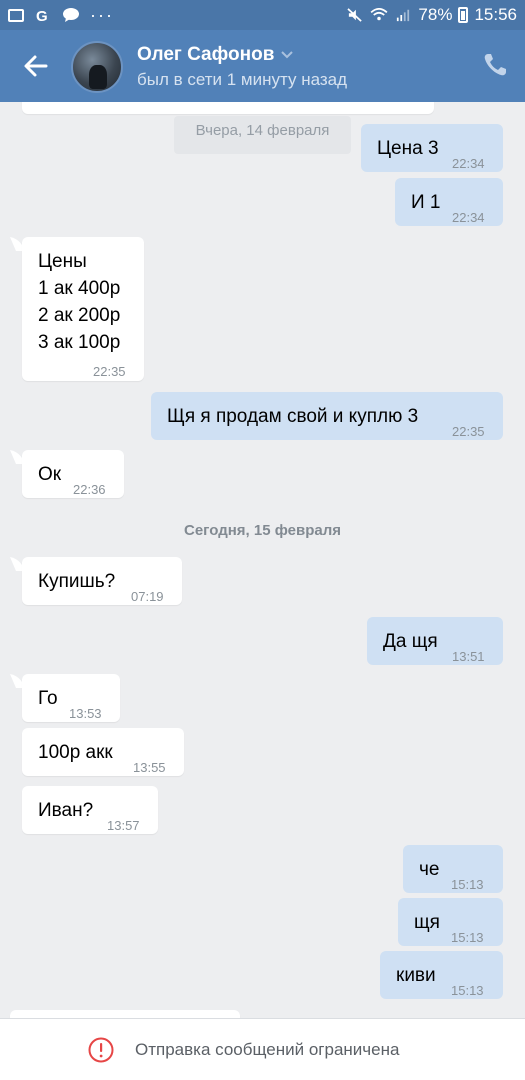 This screenshot has height=1080, width=525. I want to click on message-text: Щя я продам свой и куплю 3, so click(293, 416).